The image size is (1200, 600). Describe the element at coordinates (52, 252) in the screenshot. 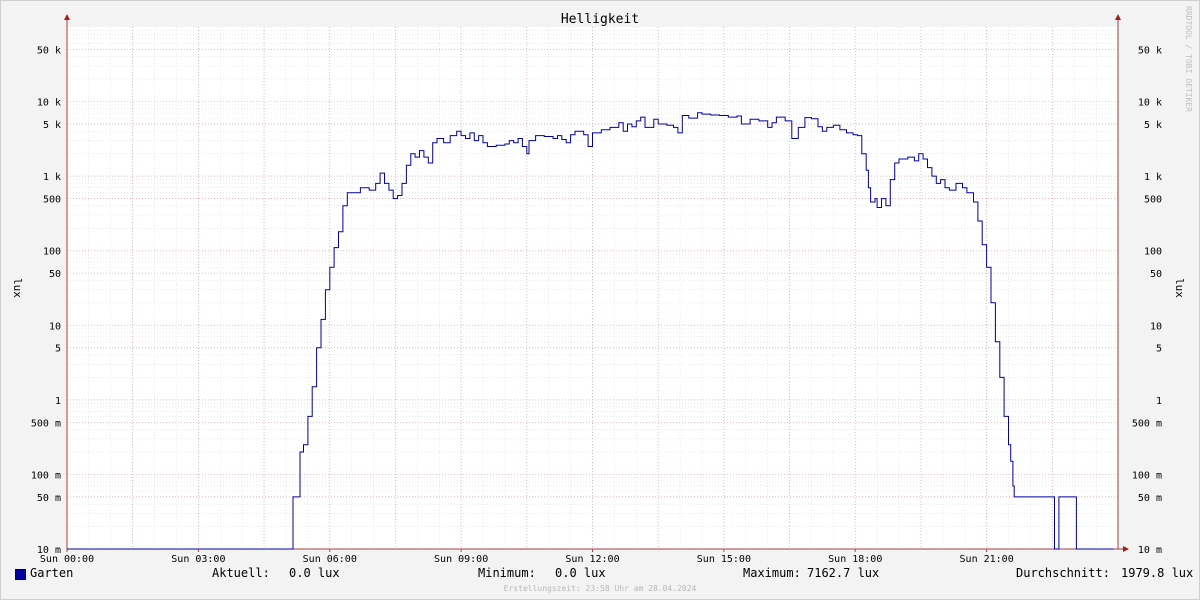

I see `y-tick-label-left: 100` at that location.